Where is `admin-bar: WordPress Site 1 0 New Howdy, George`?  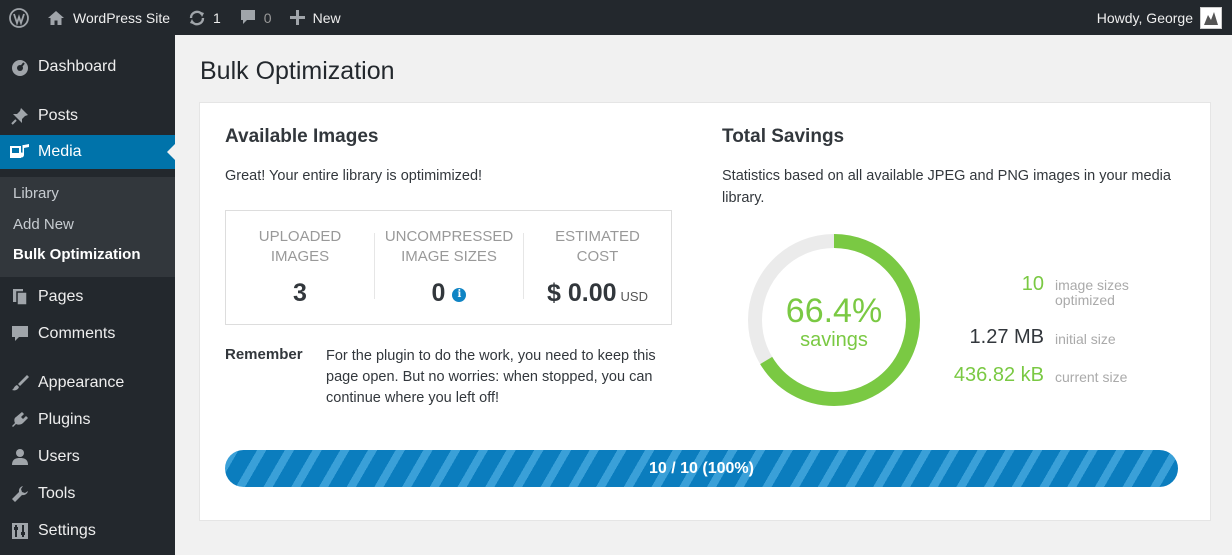 admin-bar: WordPress Site 1 0 New Howdy, George is located at coordinates (616, 17).